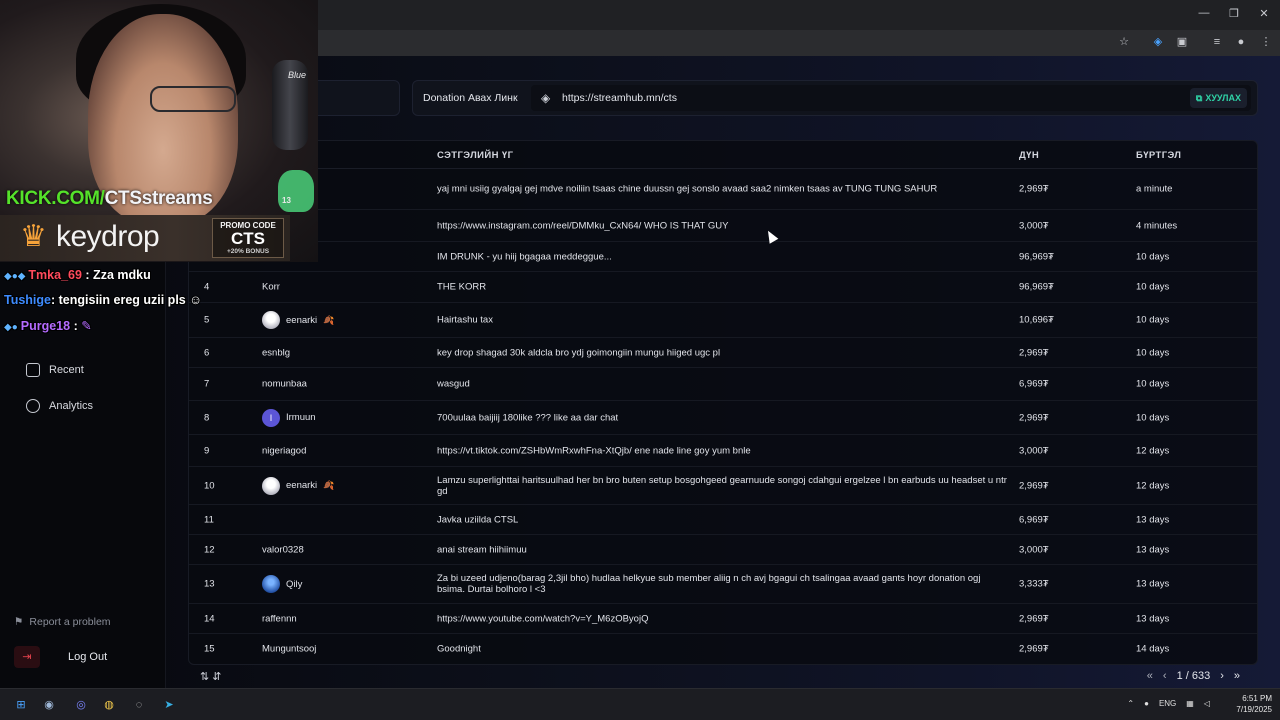  What do you see at coordinates (1199, 97) in the screenshot?
I see `copy-icon: ⧉` at bounding box center [1199, 97].